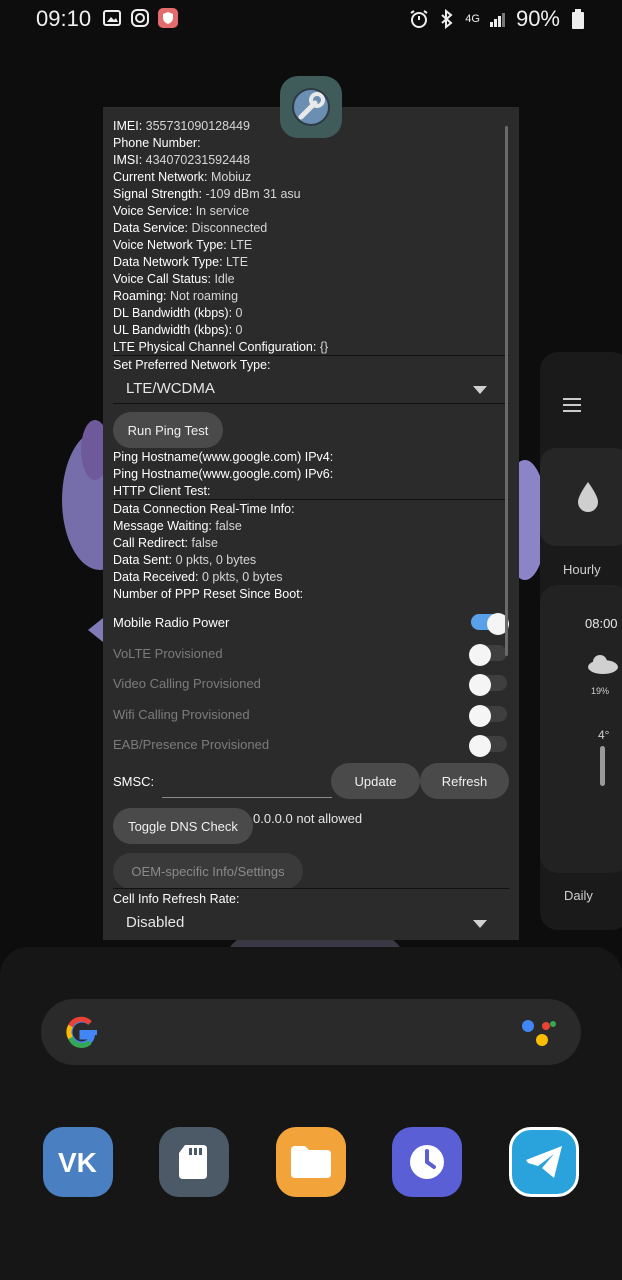 Image resolution: width=622 pixels, height=1280 pixels. I want to click on info-row: Voice Network Type: LTE, so click(182, 245).